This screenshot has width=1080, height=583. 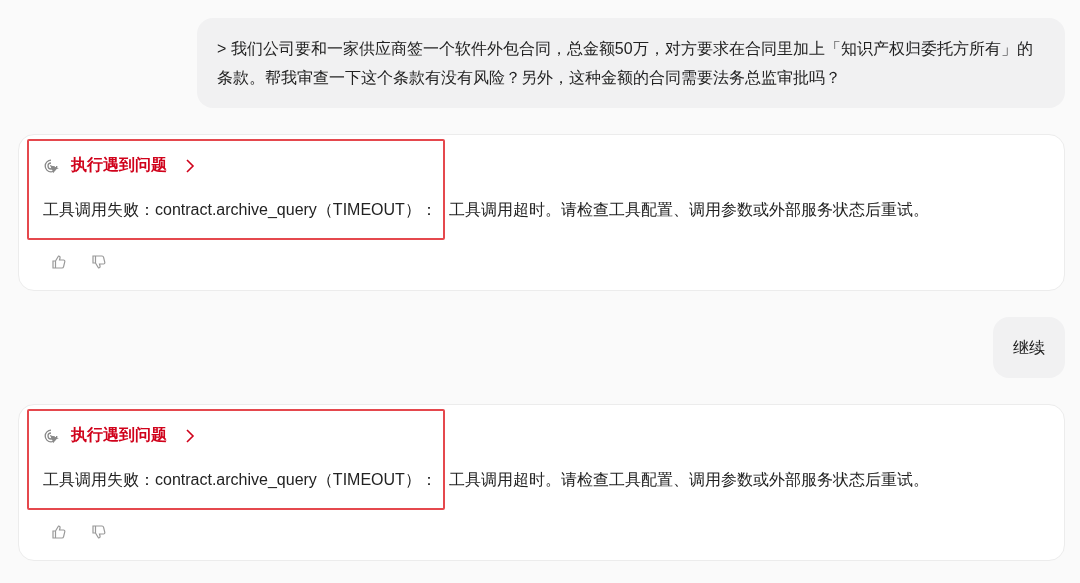 I want to click on user-message: 继续, so click(x=1029, y=347).